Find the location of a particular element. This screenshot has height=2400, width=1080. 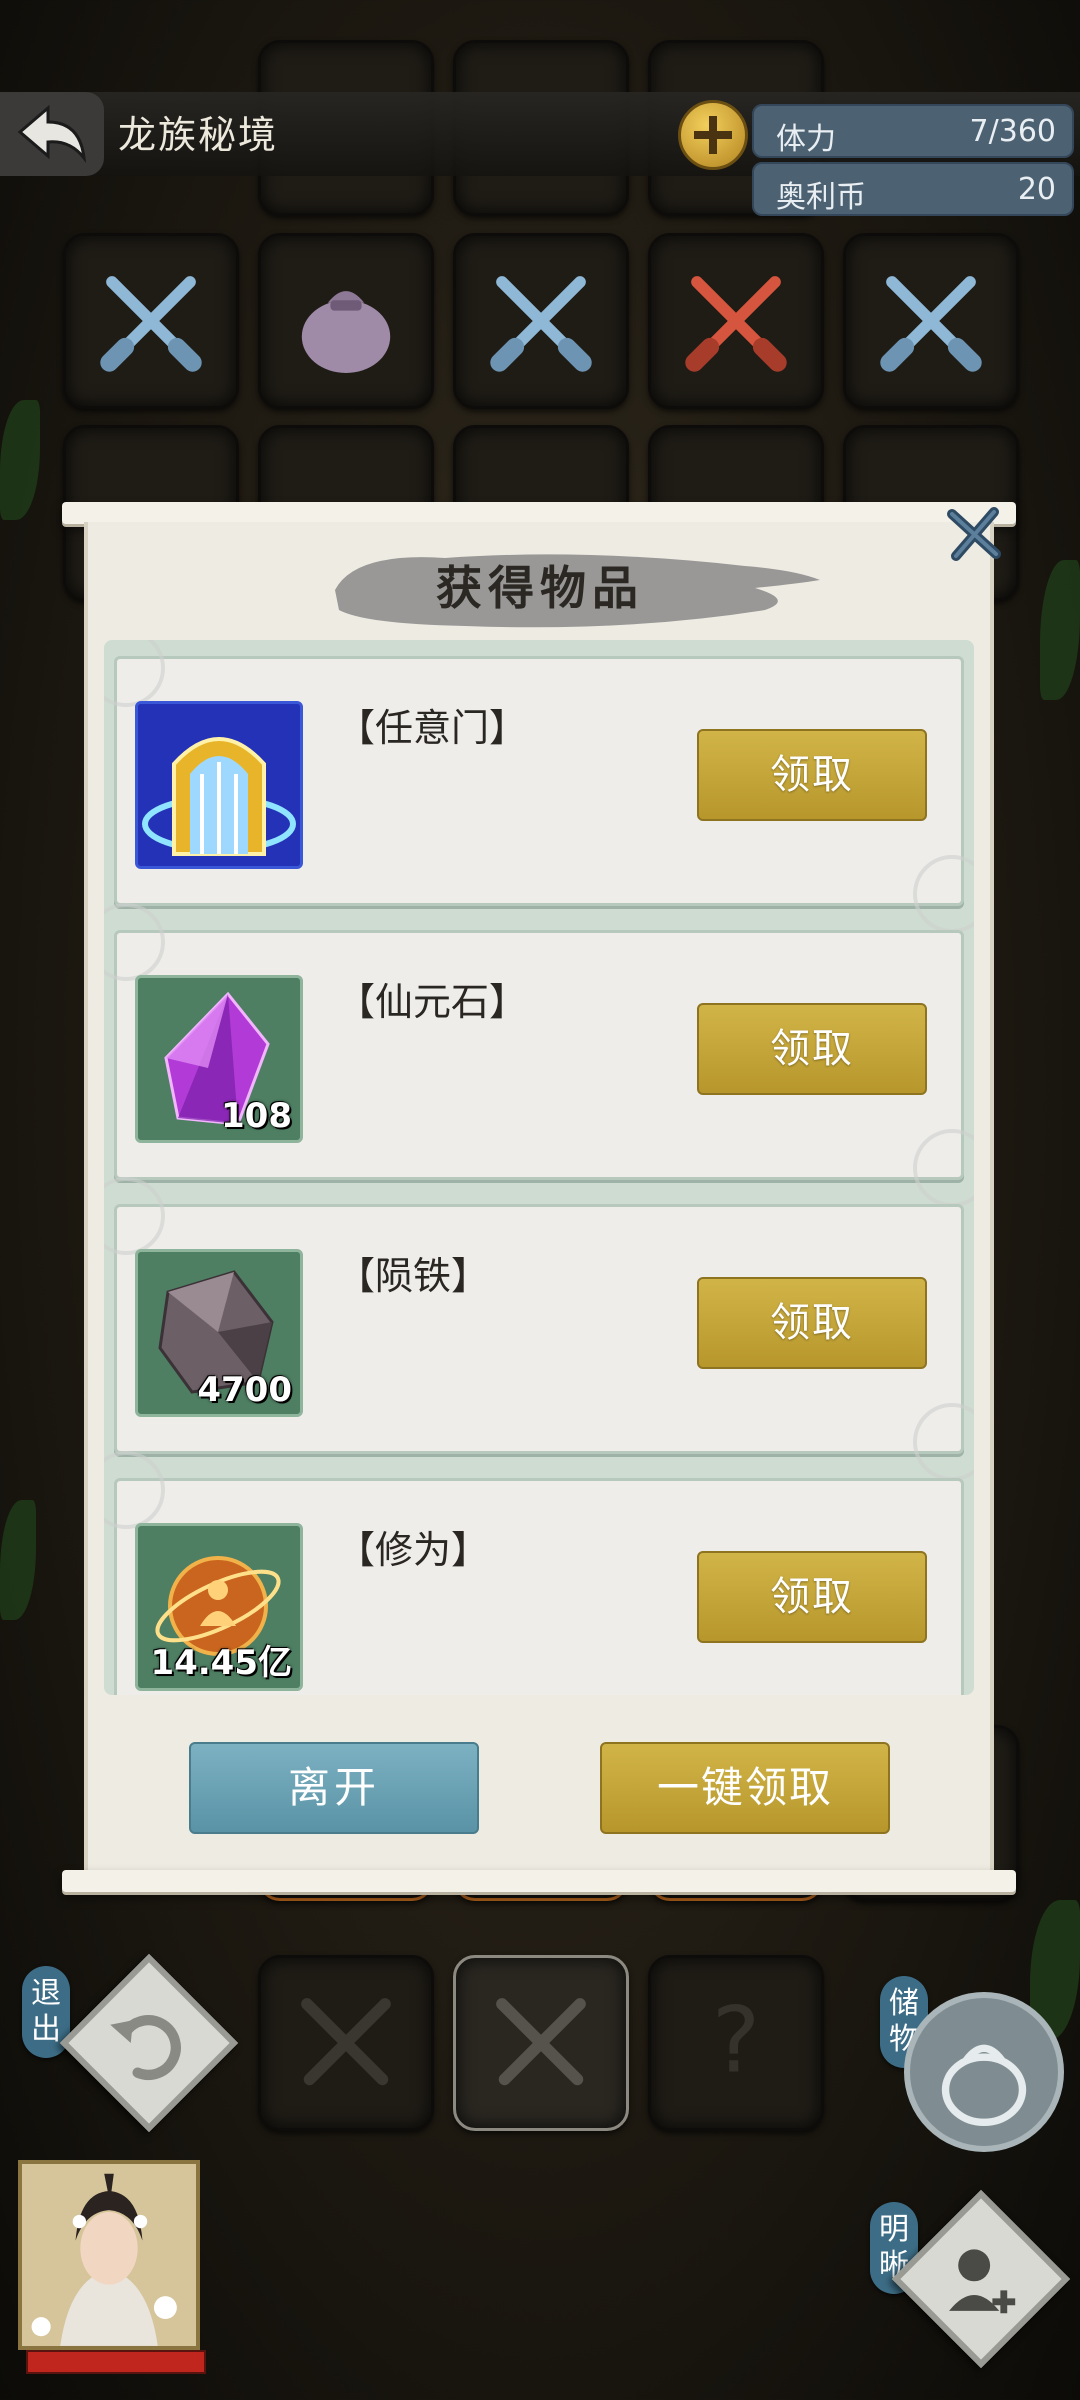

exit-label-text: 退出 is located at coordinates (46, 2011).